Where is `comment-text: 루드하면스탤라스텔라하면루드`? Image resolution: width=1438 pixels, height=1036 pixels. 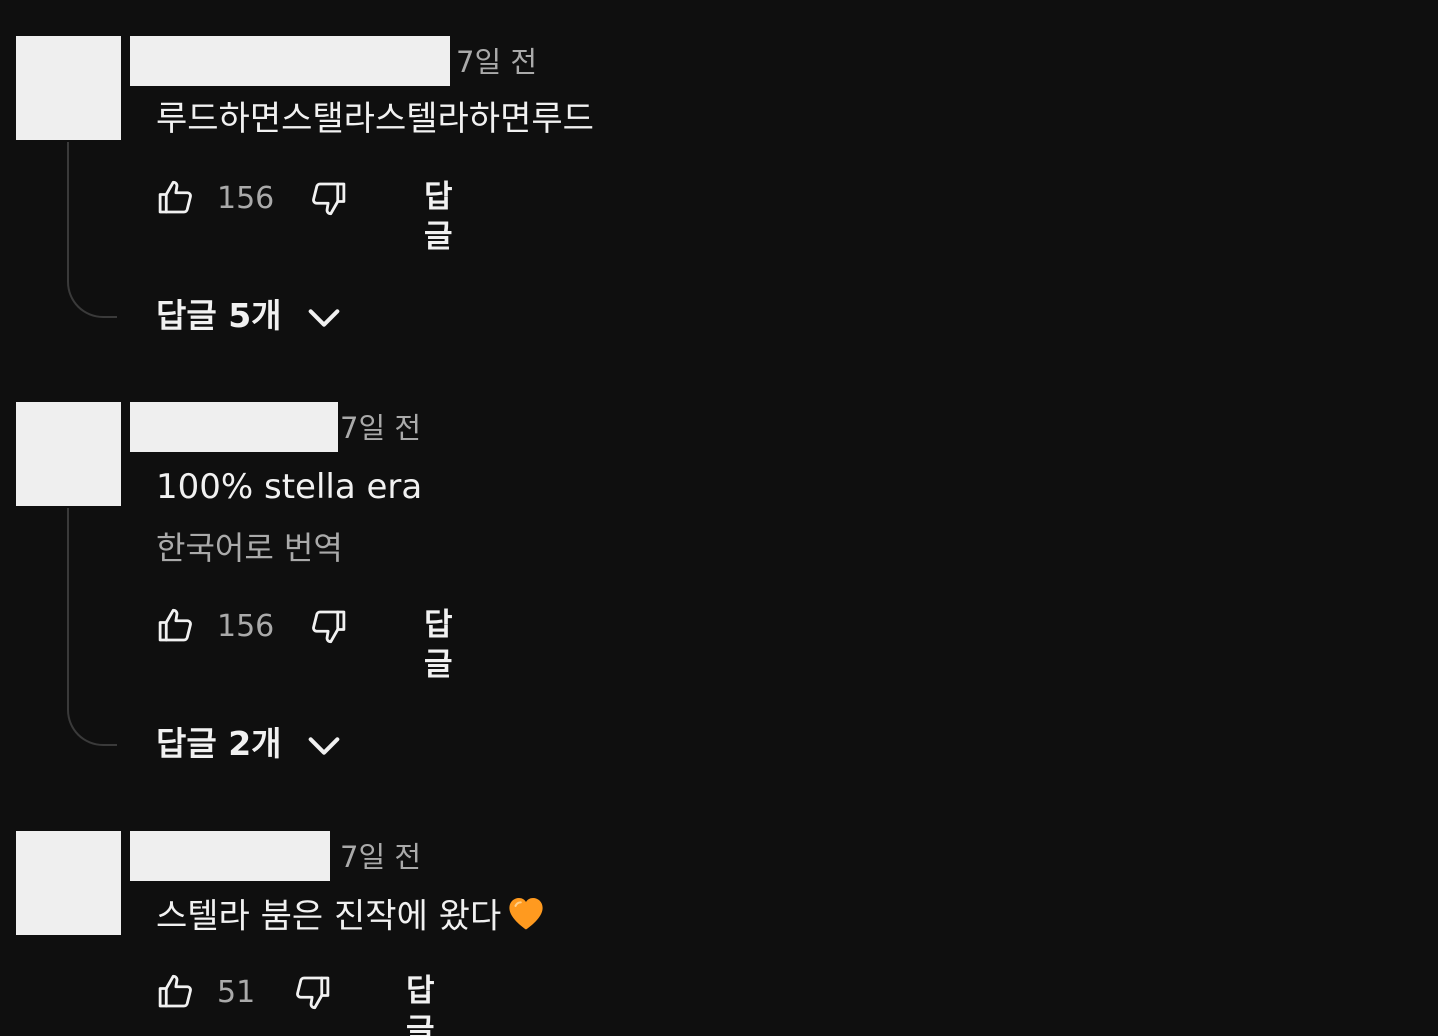
comment-text: 루드하면스탤라스텔라하면루드 is located at coordinates (375, 119).